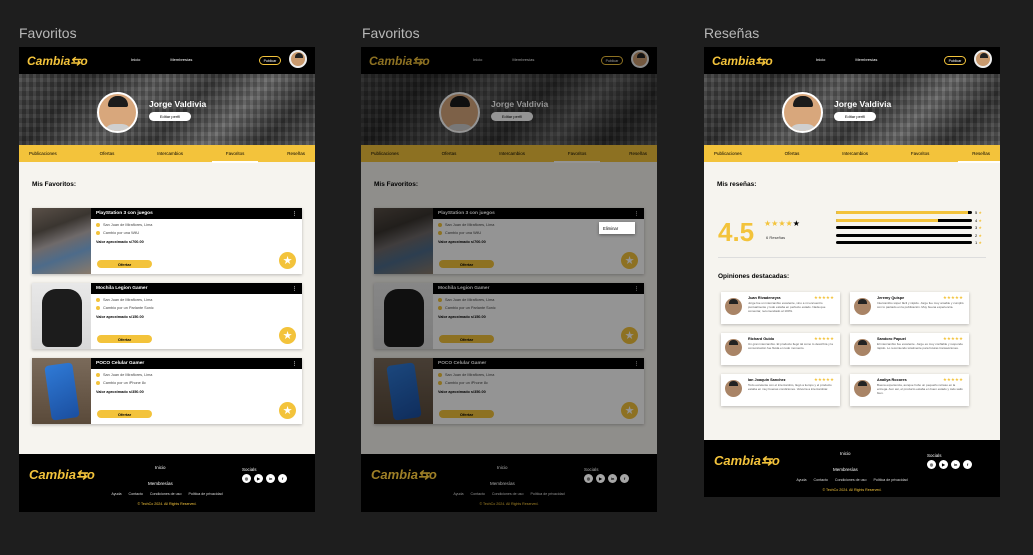 The height and width of the screenshot is (555, 1033). Describe the element at coordinates (440, 300) in the screenshot. I see `location-icon` at that location.